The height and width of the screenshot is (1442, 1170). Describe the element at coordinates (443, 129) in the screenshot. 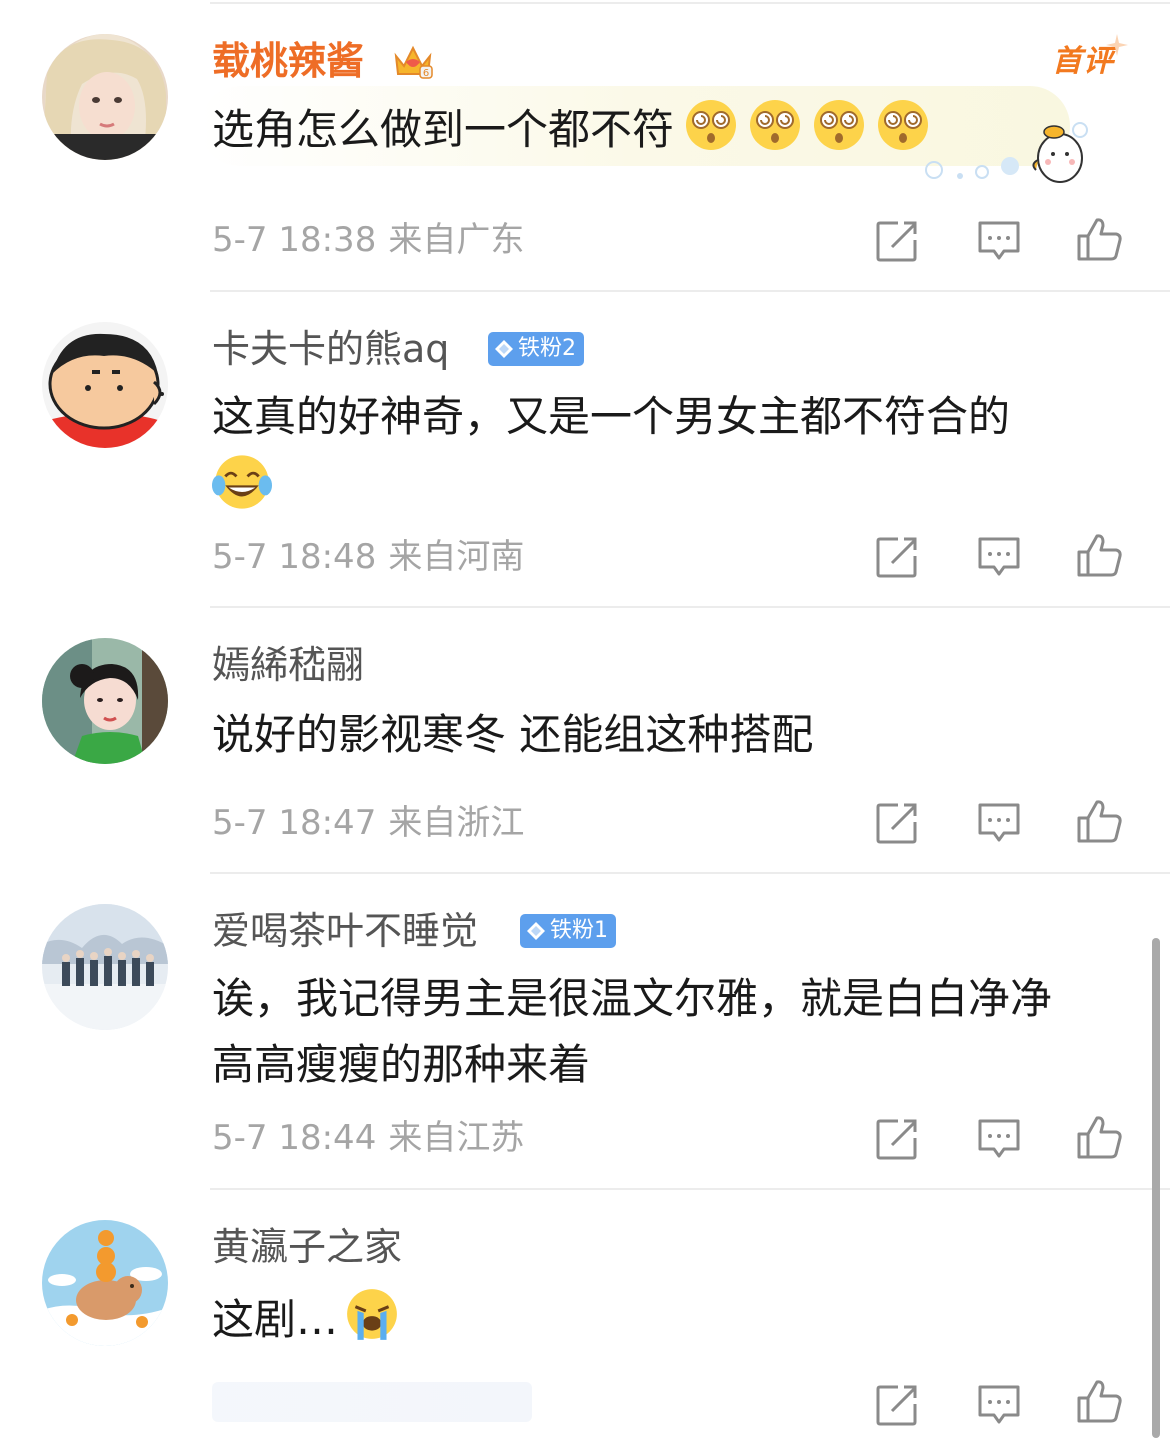

I see `comment-text-content: 选角怎么做到一个都不符` at that location.